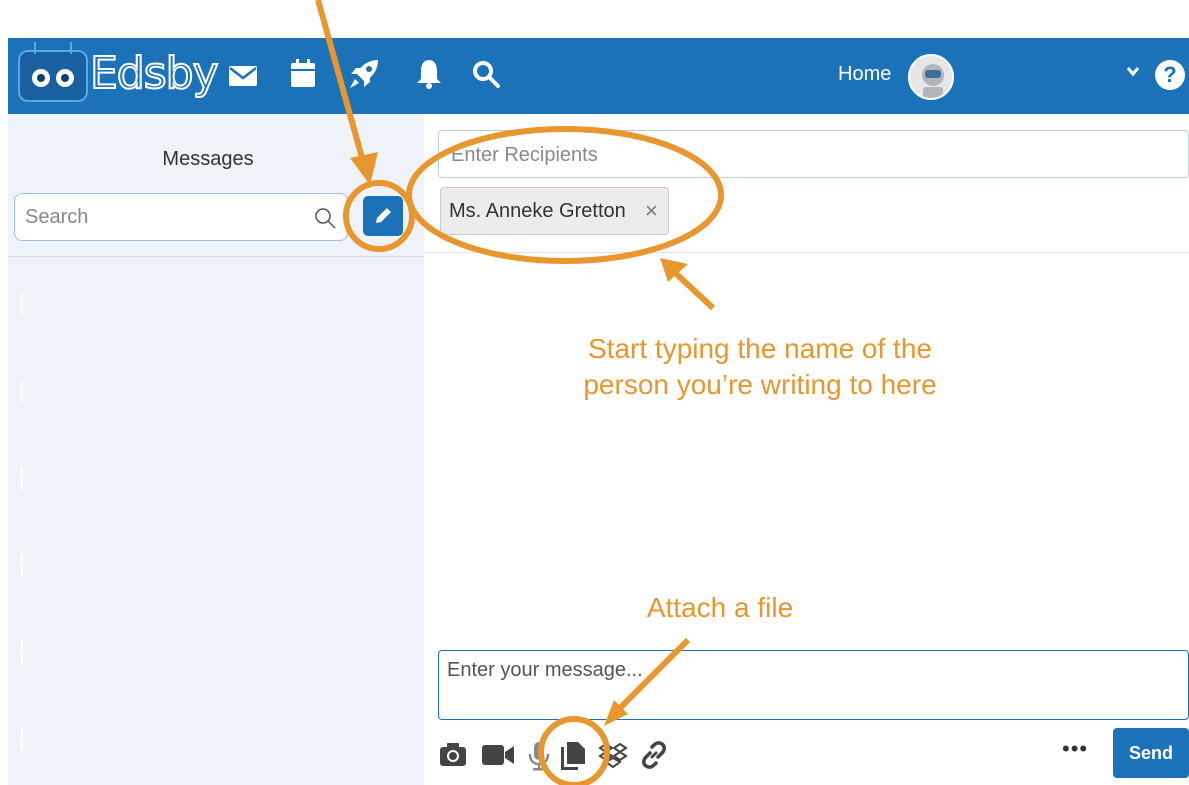 The width and height of the screenshot is (1189, 785). What do you see at coordinates (453, 754) in the screenshot?
I see `camera-icon` at bounding box center [453, 754].